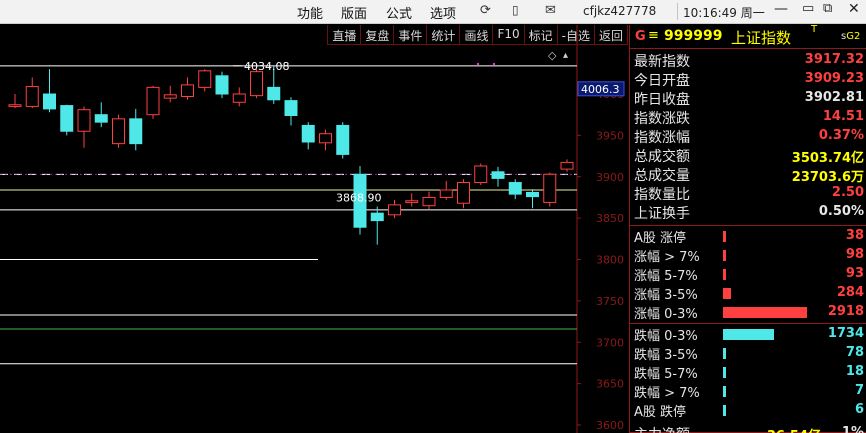  Describe the element at coordinates (852, 429) in the screenshot. I see `main-flow-extra: 1%` at that location.